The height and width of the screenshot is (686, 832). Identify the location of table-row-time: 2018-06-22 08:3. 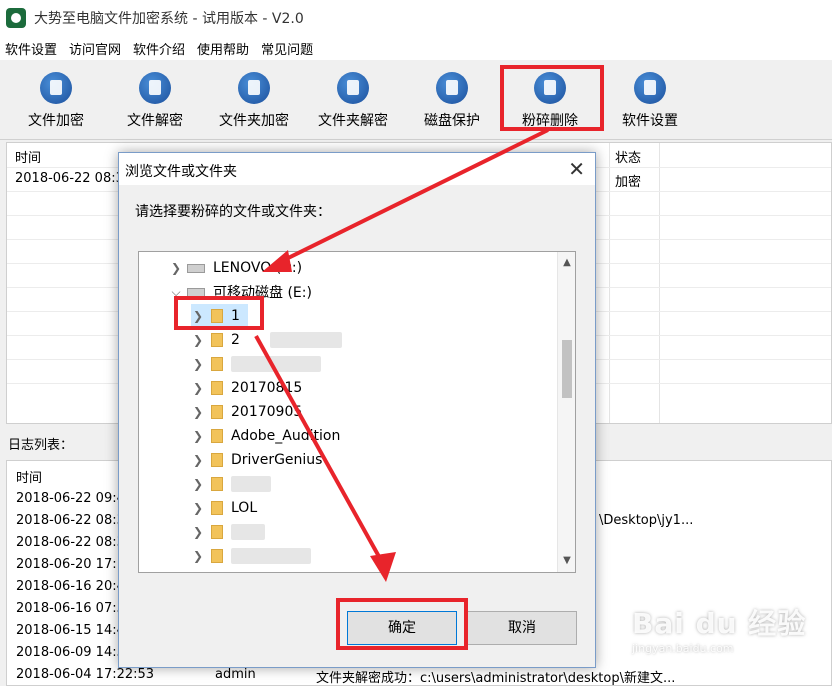
(69, 178).